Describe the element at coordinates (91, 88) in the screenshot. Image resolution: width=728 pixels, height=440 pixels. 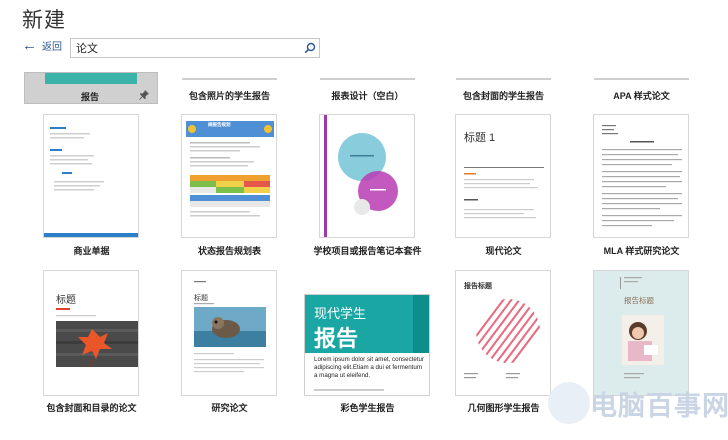
I see `template-tile-report: 报告` at that location.